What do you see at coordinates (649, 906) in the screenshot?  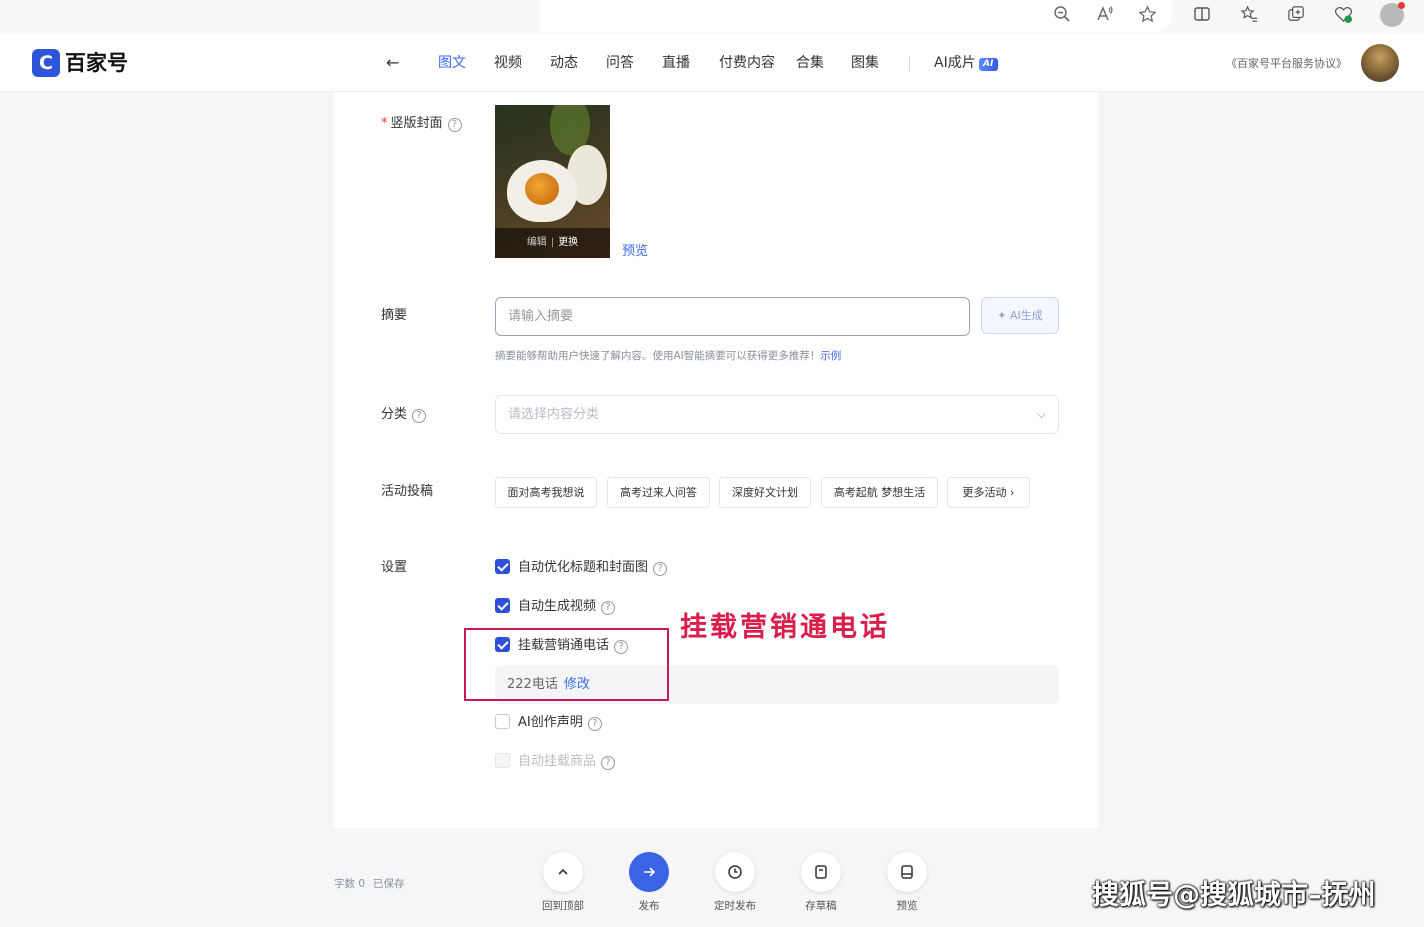 I see `publish-label: 发布` at bounding box center [649, 906].